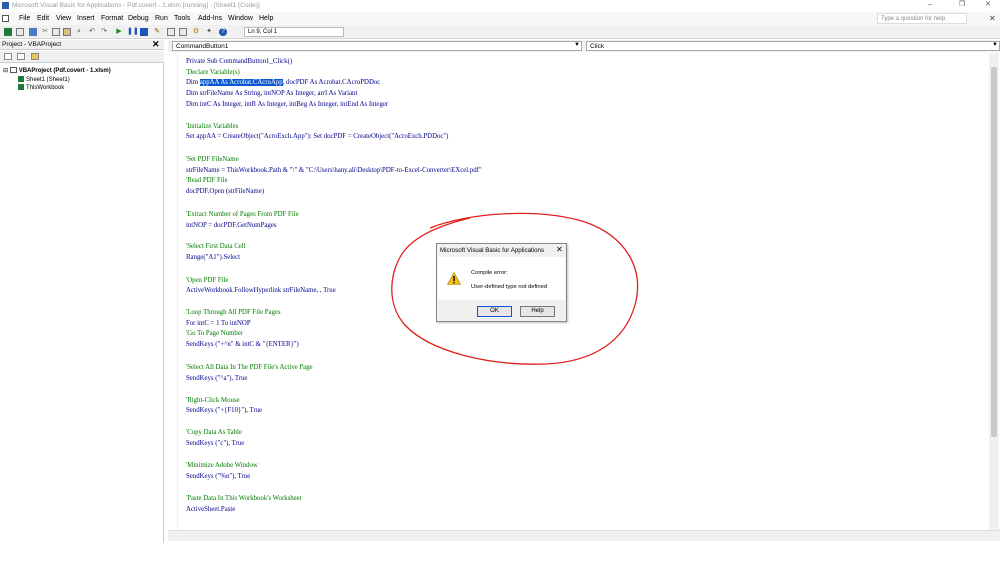 This screenshot has height=563, width=1000. I want to click on view-object-icon, so click(21, 56).